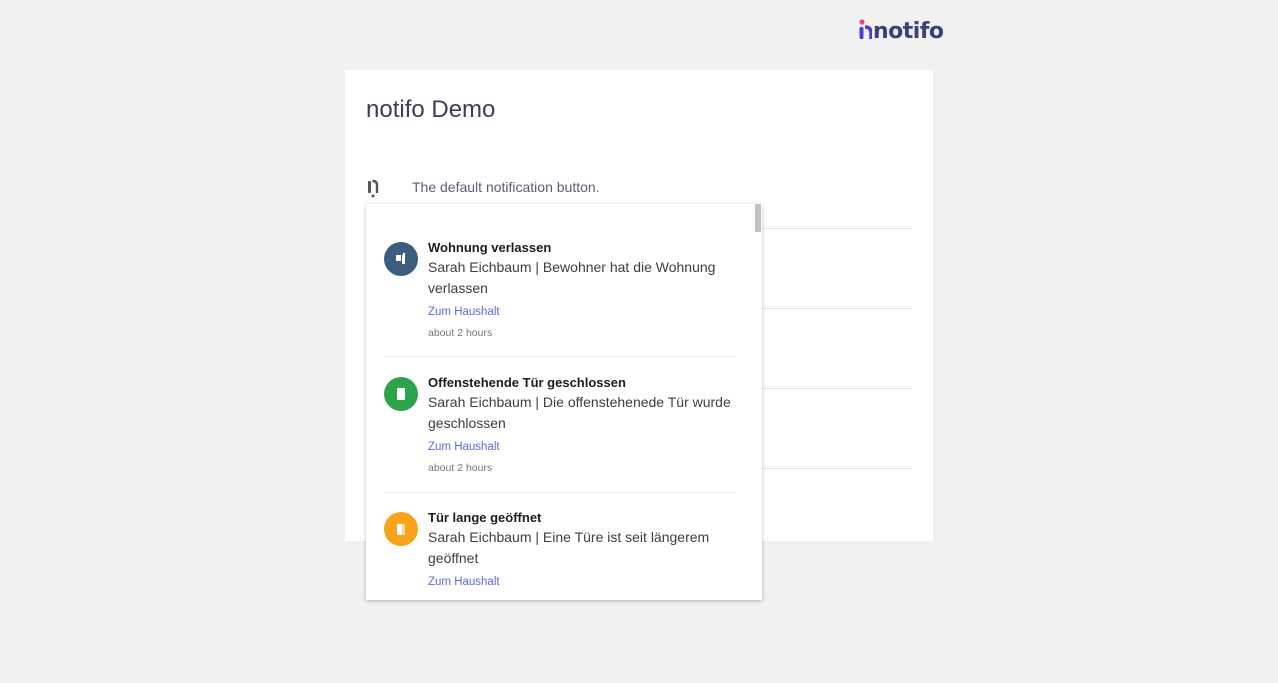 Image resolution: width=1278 pixels, height=683 pixels. Describe the element at coordinates (865, 29) in the screenshot. I see `notifo-logo-icon` at that location.